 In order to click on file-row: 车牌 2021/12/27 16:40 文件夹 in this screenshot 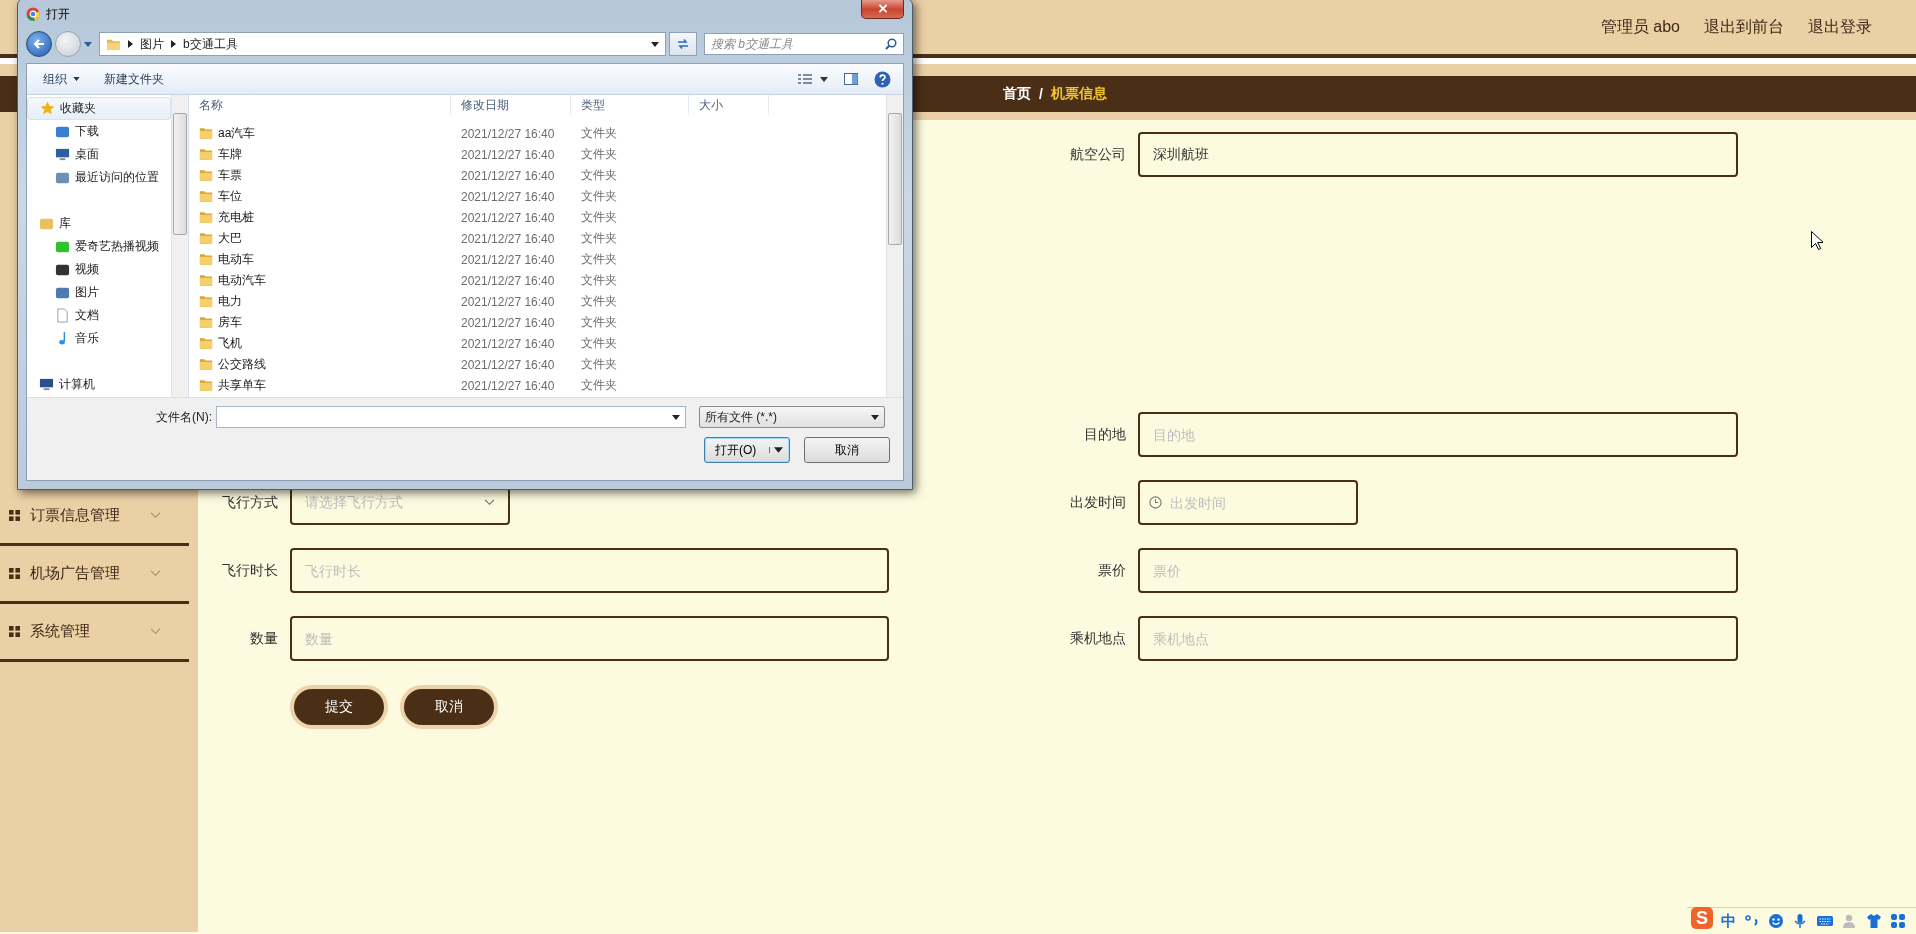, I will do `click(537, 154)`.